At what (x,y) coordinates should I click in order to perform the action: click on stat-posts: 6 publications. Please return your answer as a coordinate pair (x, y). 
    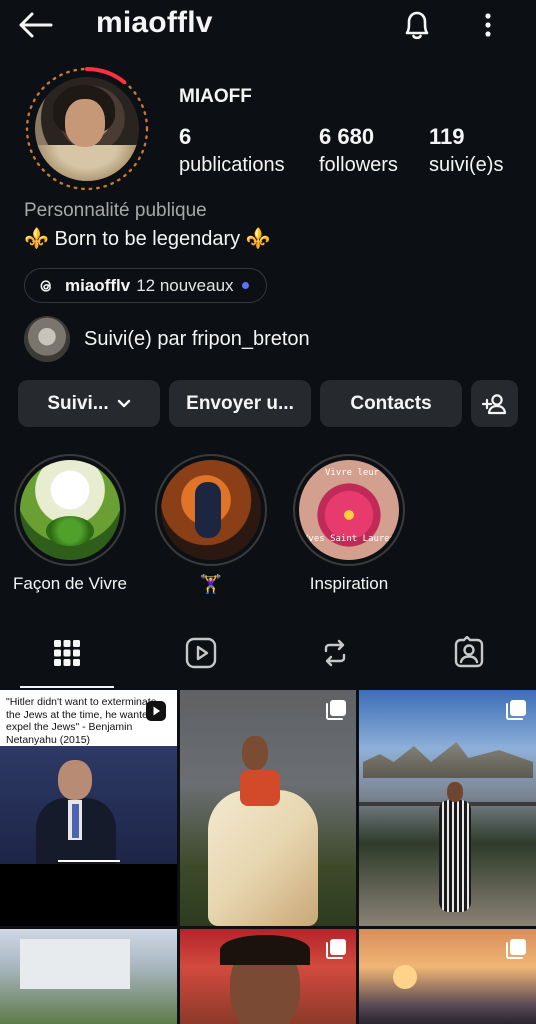
    Looking at the image, I should click on (232, 150).